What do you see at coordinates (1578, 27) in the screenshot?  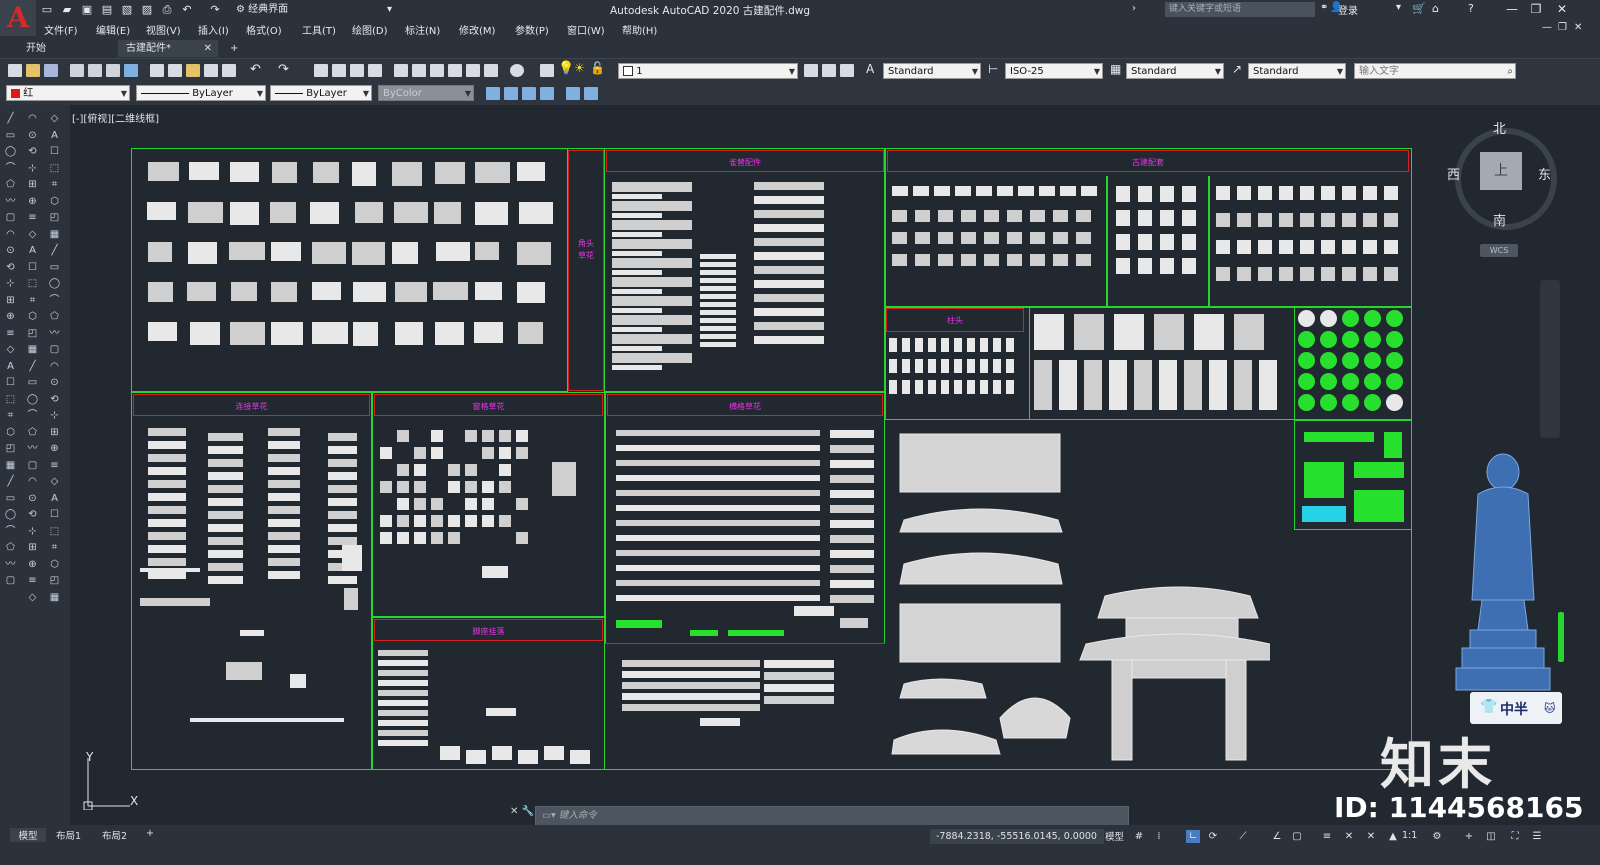 I see `doc-close-button: ✕` at bounding box center [1578, 27].